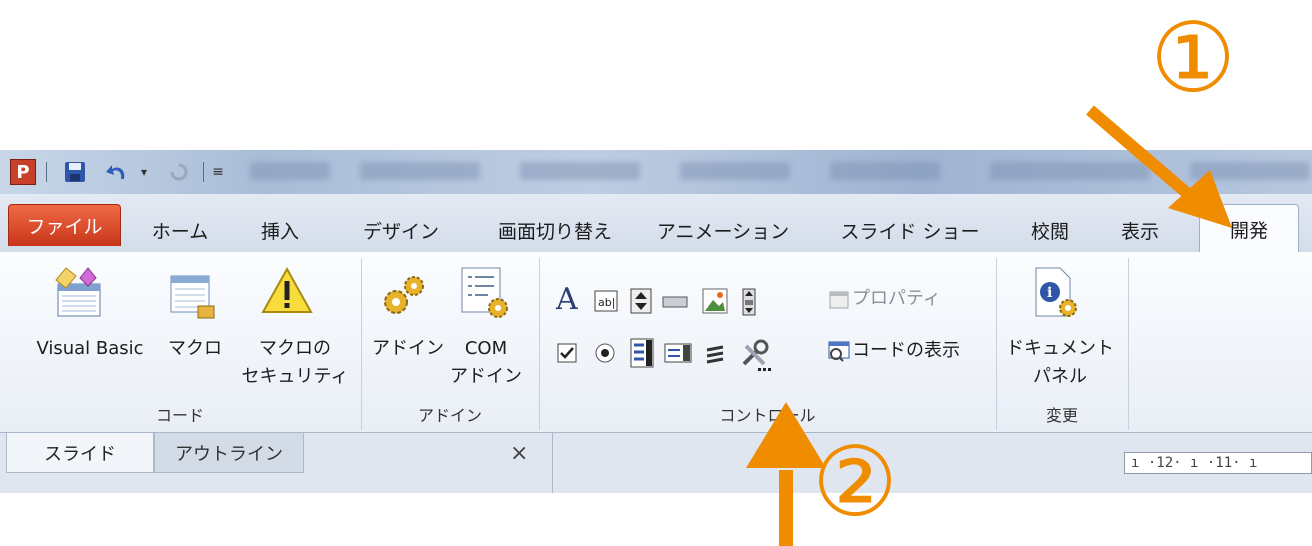 The height and width of the screenshot is (546, 1312). What do you see at coordinates (1193, 58) in the screenshot?
I see `annotation-one: ①` at bounding box center [1193, 58].